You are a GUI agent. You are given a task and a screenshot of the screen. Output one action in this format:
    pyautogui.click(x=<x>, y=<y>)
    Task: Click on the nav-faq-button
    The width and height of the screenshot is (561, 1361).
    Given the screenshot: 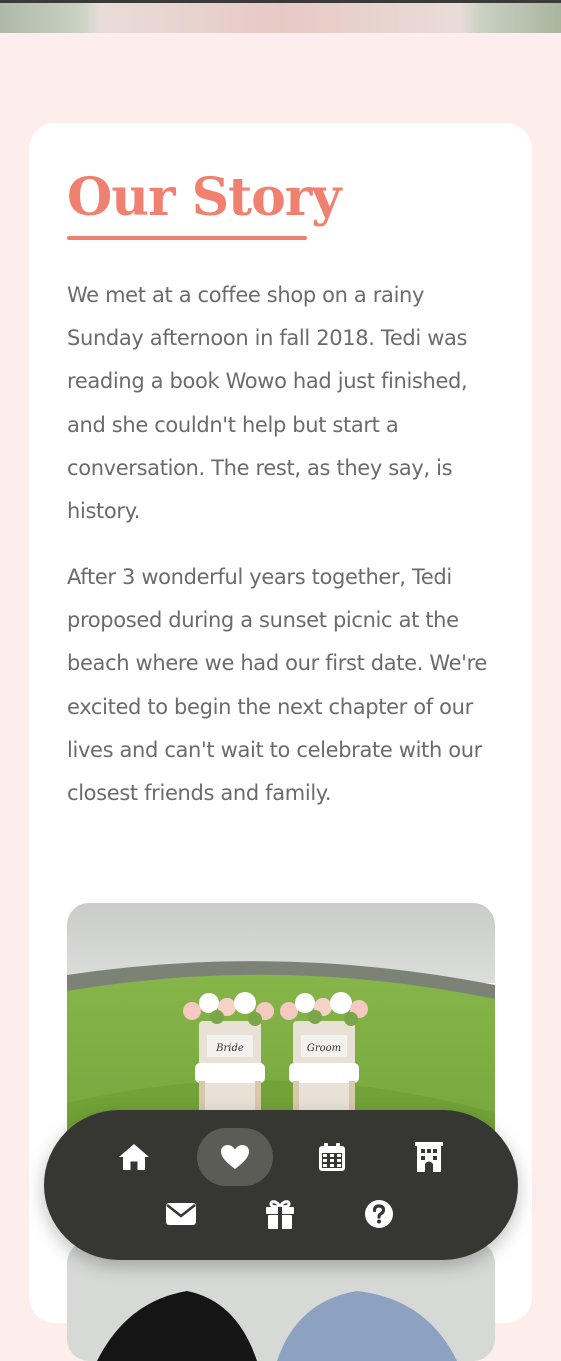 What is the action you would take?
    pyautogui.click(x=379, y=1214)
    